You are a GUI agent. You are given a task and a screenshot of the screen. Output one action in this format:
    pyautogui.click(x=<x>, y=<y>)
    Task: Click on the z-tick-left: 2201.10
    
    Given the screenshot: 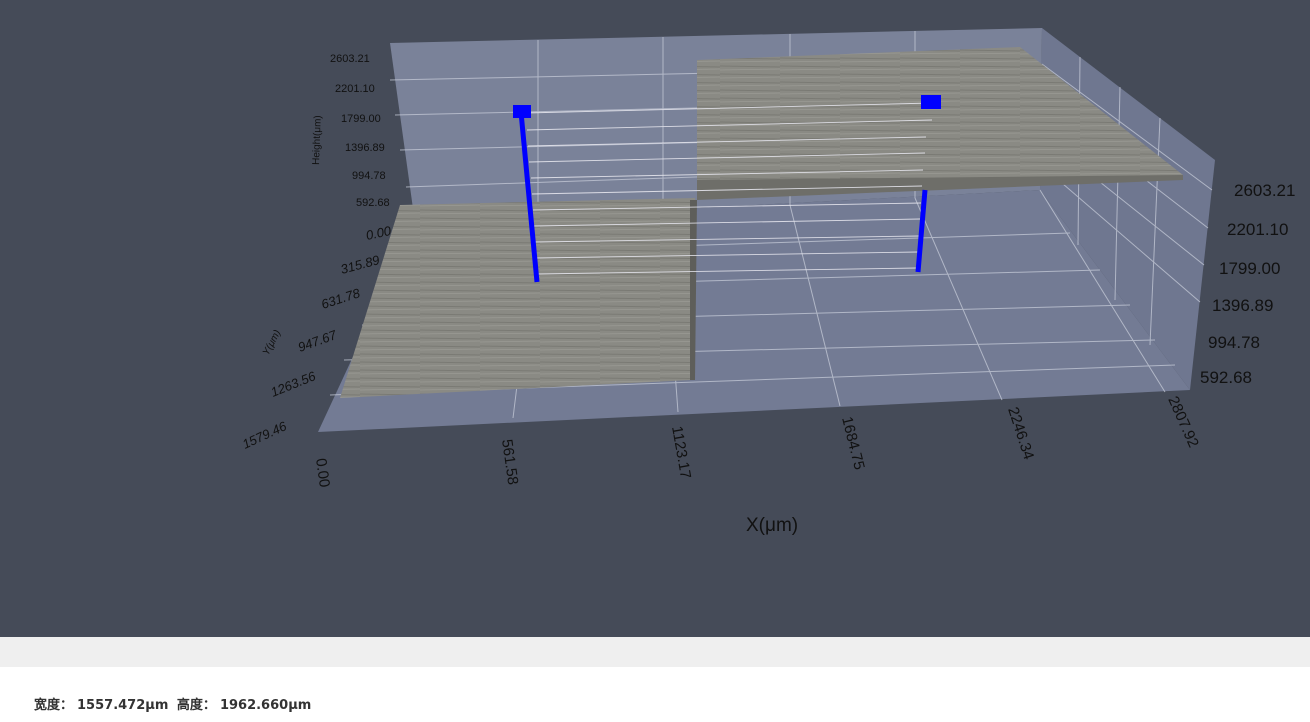 What is the action you would take?
    pyautogui.click(x=355, y=89)
    